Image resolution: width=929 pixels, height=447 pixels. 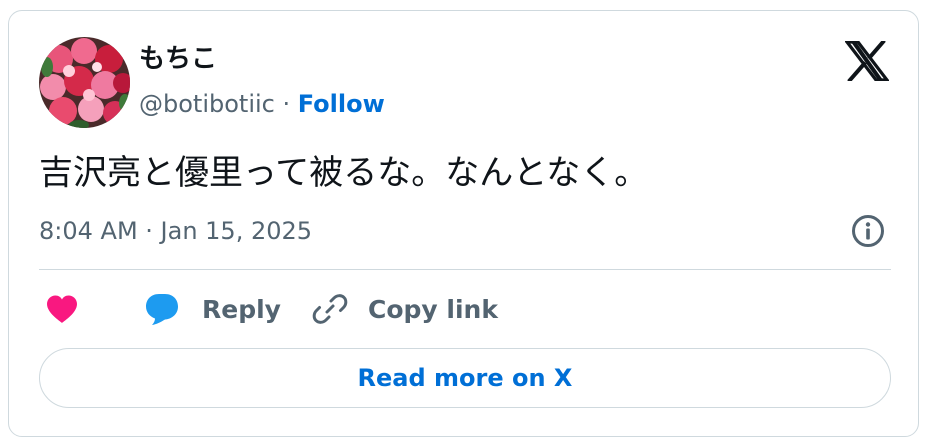 What do you see at coordinates (868, 231) in the screenshot?
I see `info-icon` at bounding box center [868, 231].